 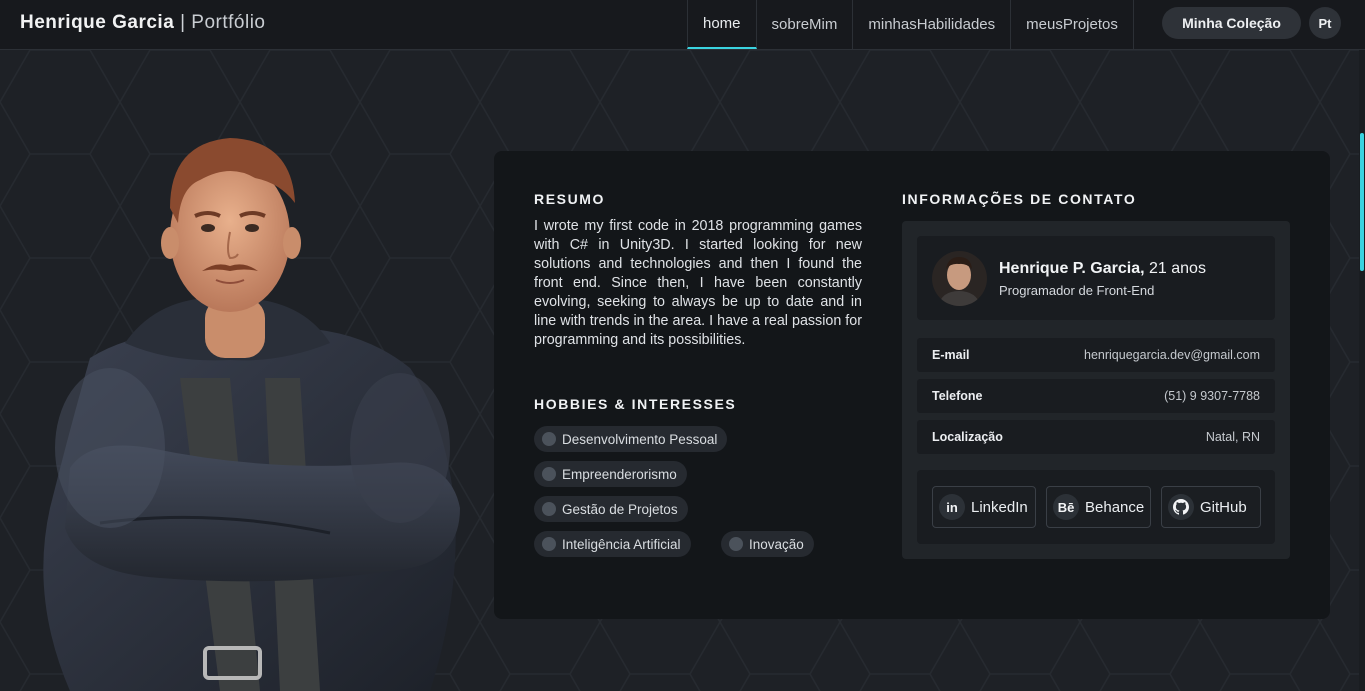 I want to click on language-button: Pt, so click(x=1325, y=23).